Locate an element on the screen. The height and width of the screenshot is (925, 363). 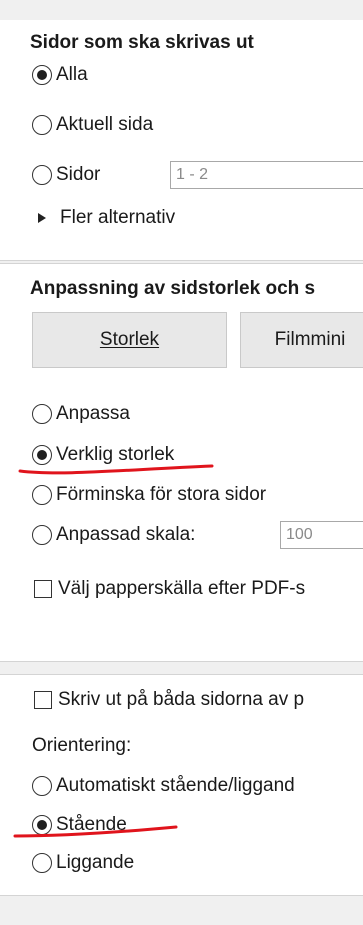
radio-shrink-oversized: Förminska för stora sidor is located at coordinates (149, 495).